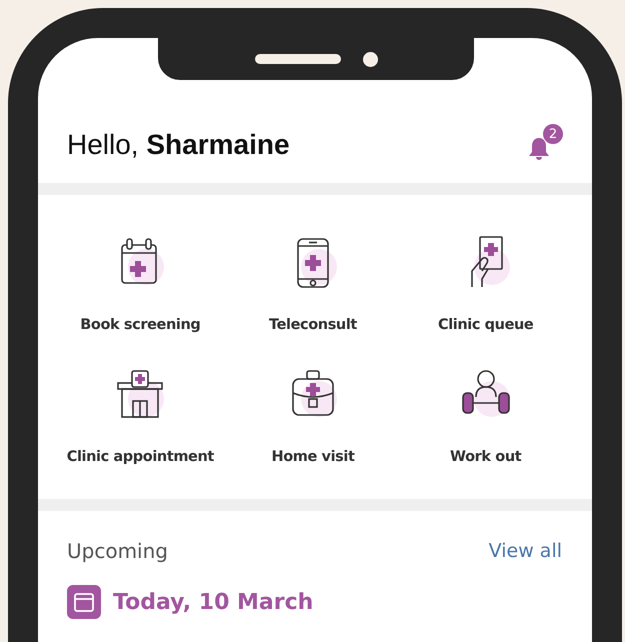 This screenshot has width=625, height=642. Describe the element at coordinates (140, 414) in the screenshot. I see `service-tile: Clinic appointment` at that location.